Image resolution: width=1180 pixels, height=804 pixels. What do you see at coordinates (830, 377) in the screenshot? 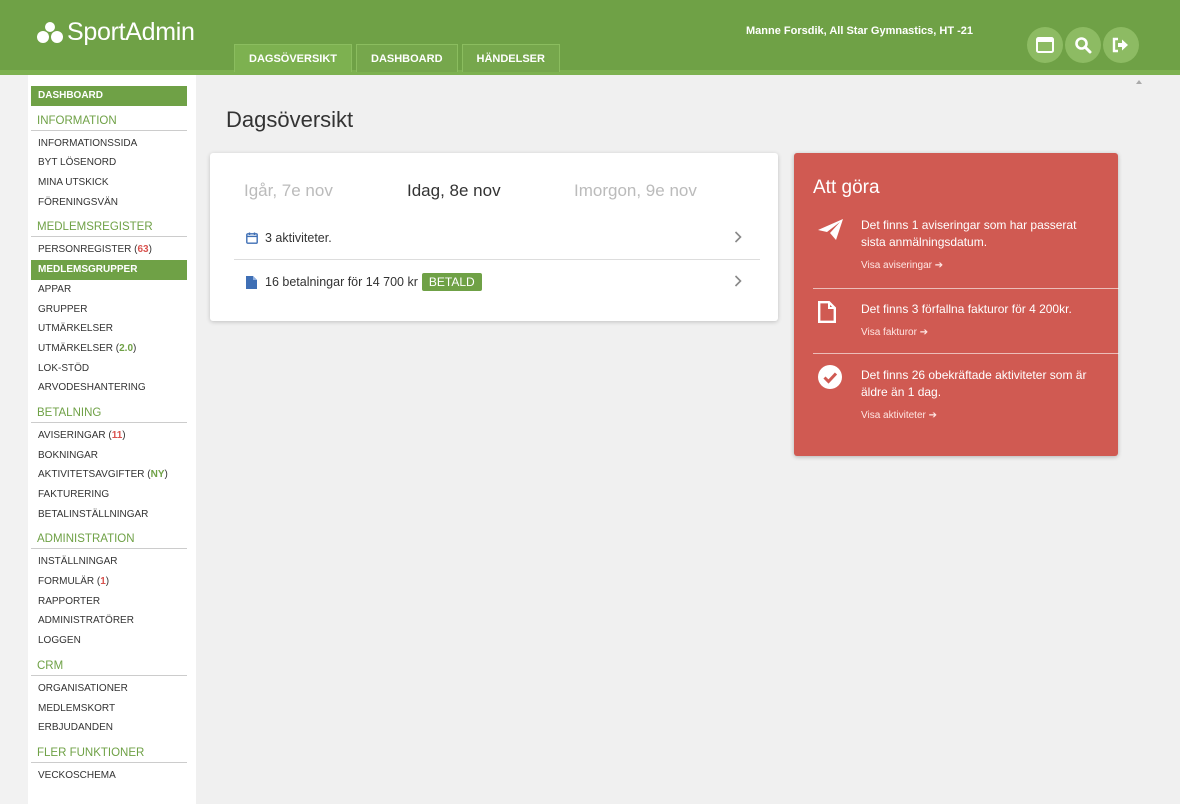
I see `check-circle-icon` at bounding box center [830, 377].